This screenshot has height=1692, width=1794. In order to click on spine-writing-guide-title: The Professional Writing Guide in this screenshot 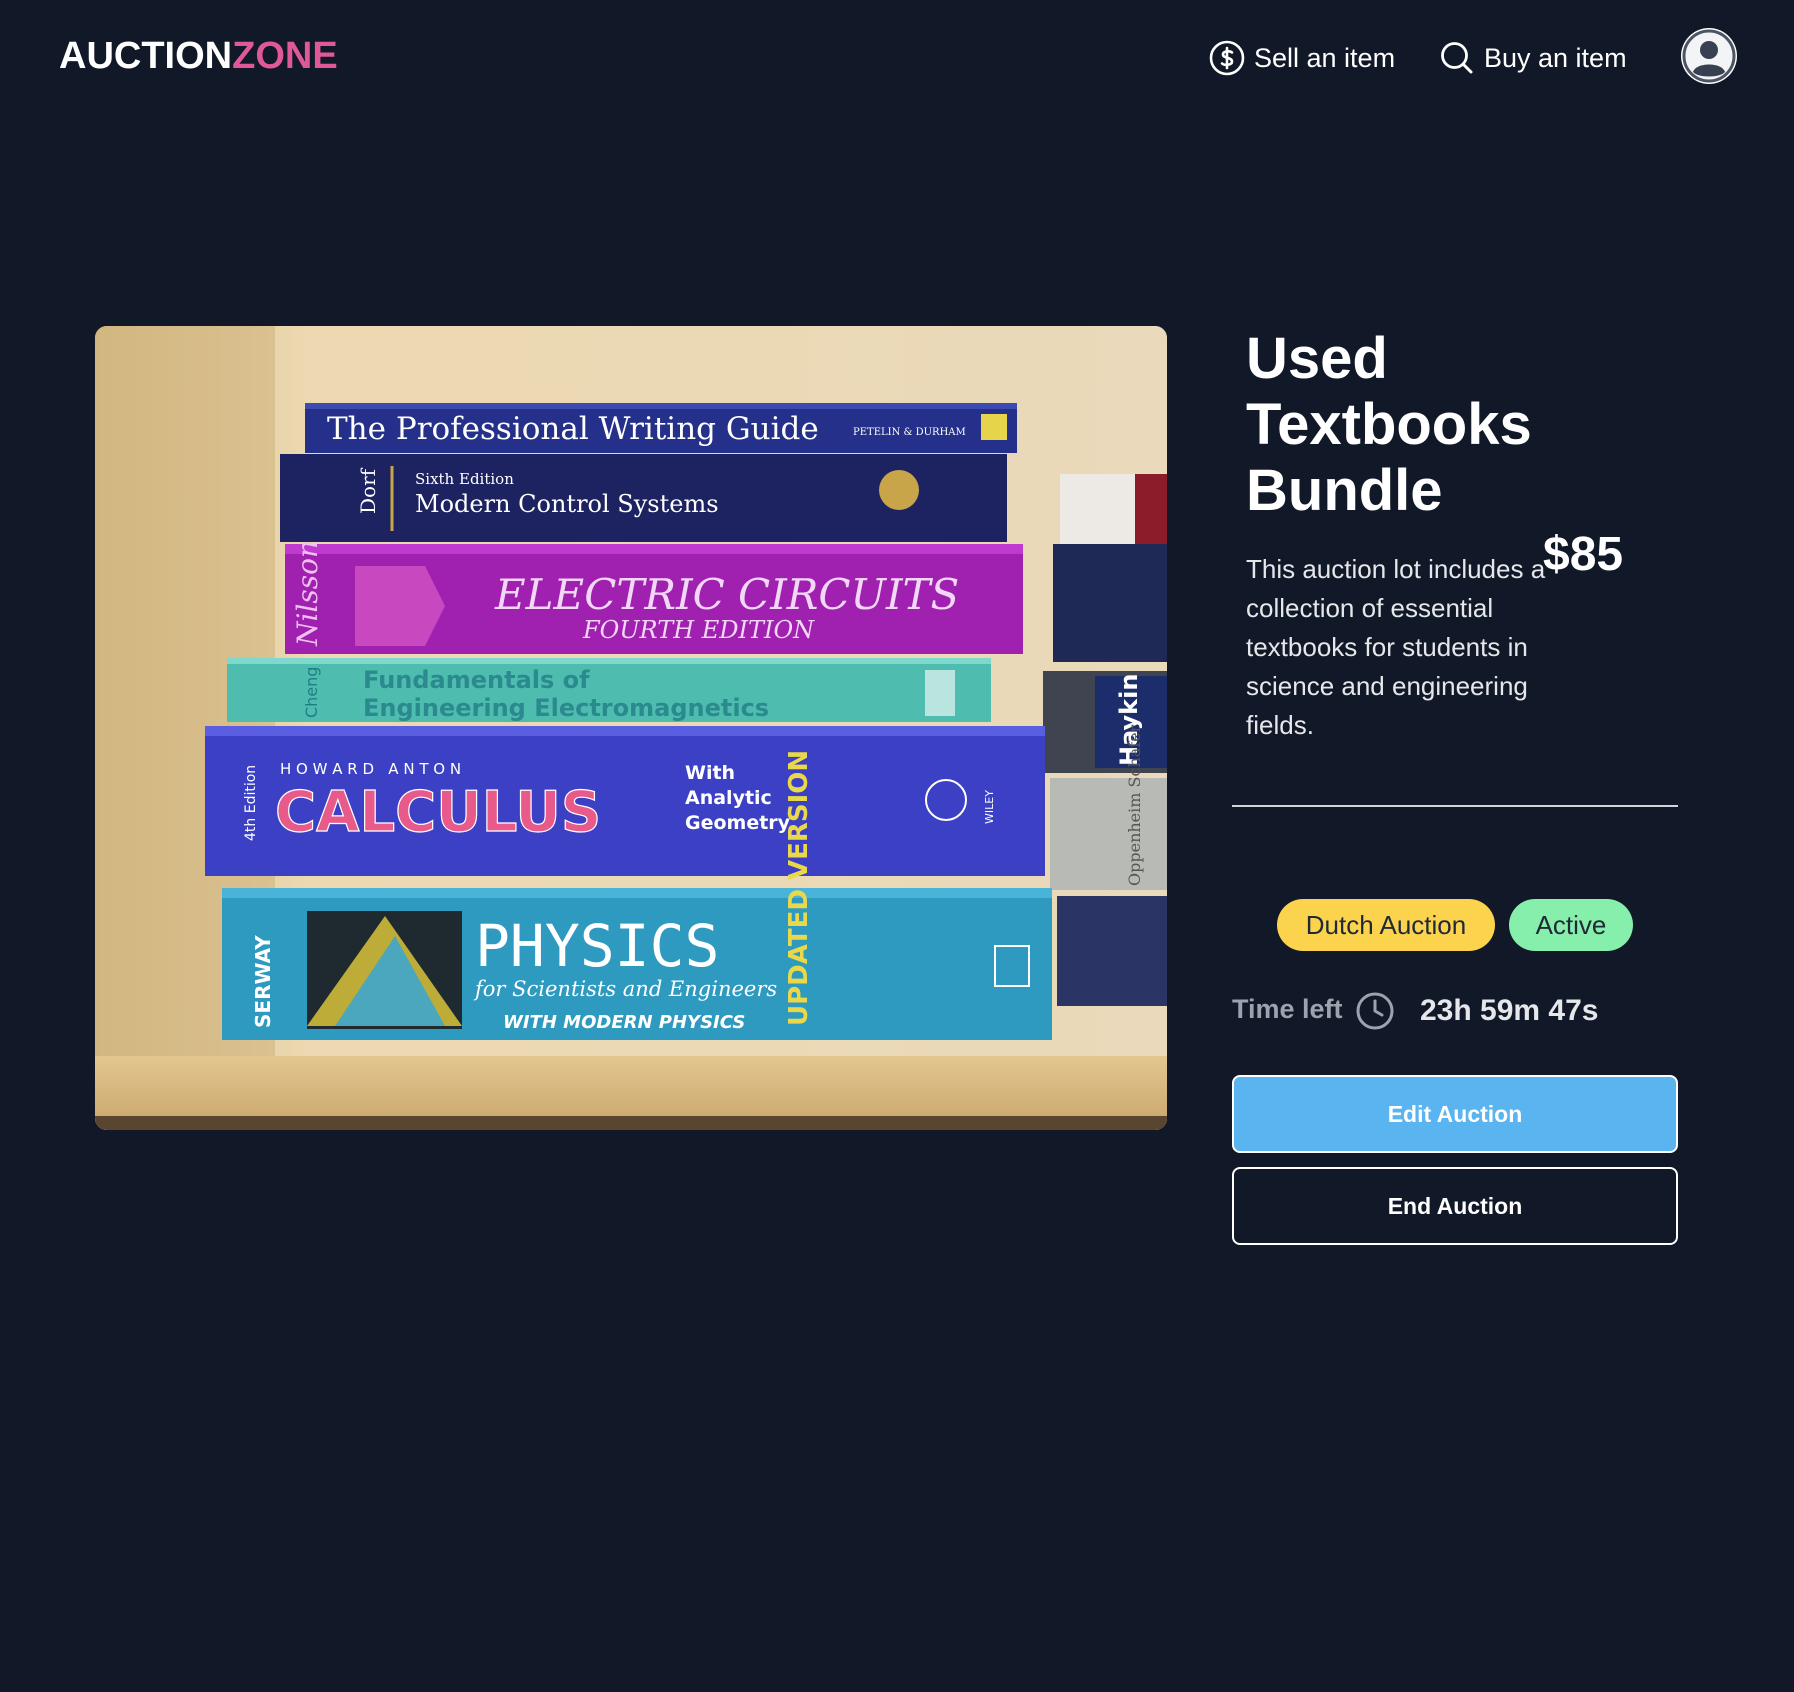, I will do `click(573, 429)`.